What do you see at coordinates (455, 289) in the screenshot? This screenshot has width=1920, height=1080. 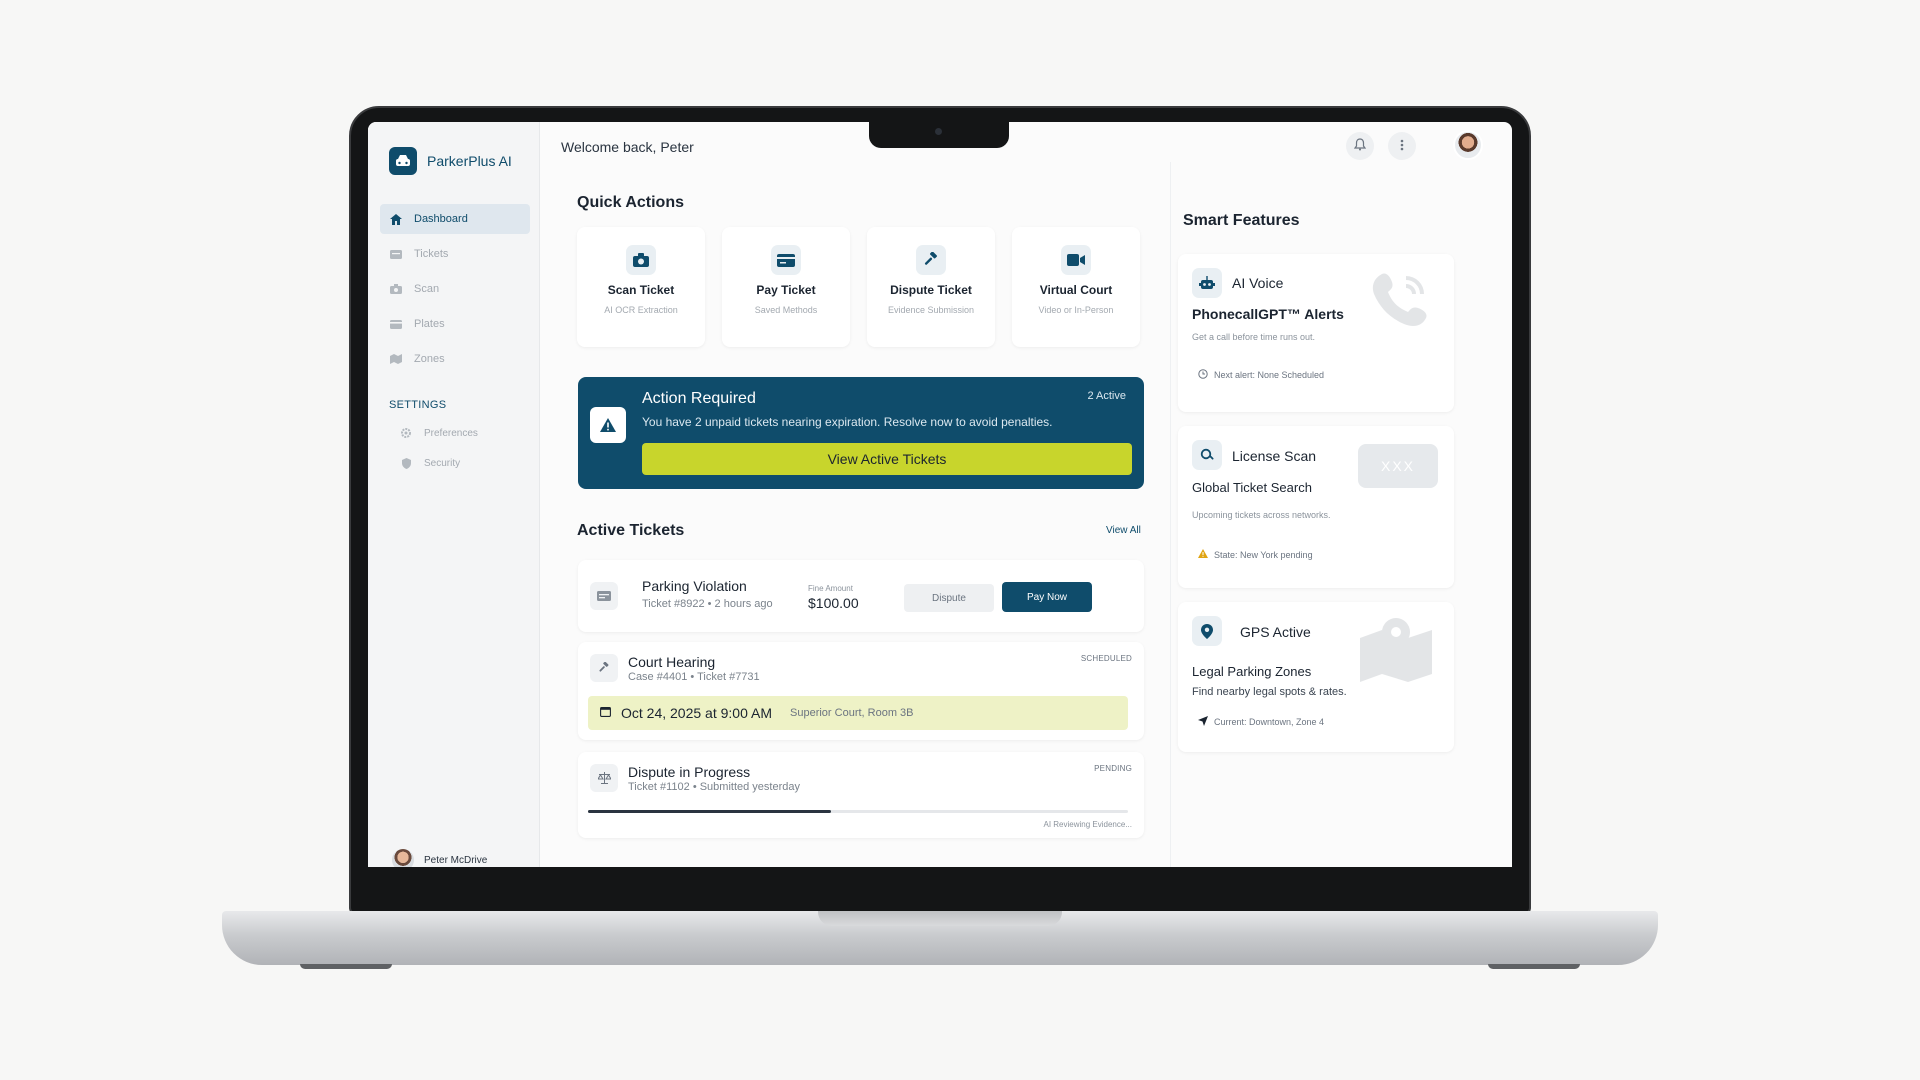 I see `sidebar-item-scan: Scan` at bounding box center [455, 289].